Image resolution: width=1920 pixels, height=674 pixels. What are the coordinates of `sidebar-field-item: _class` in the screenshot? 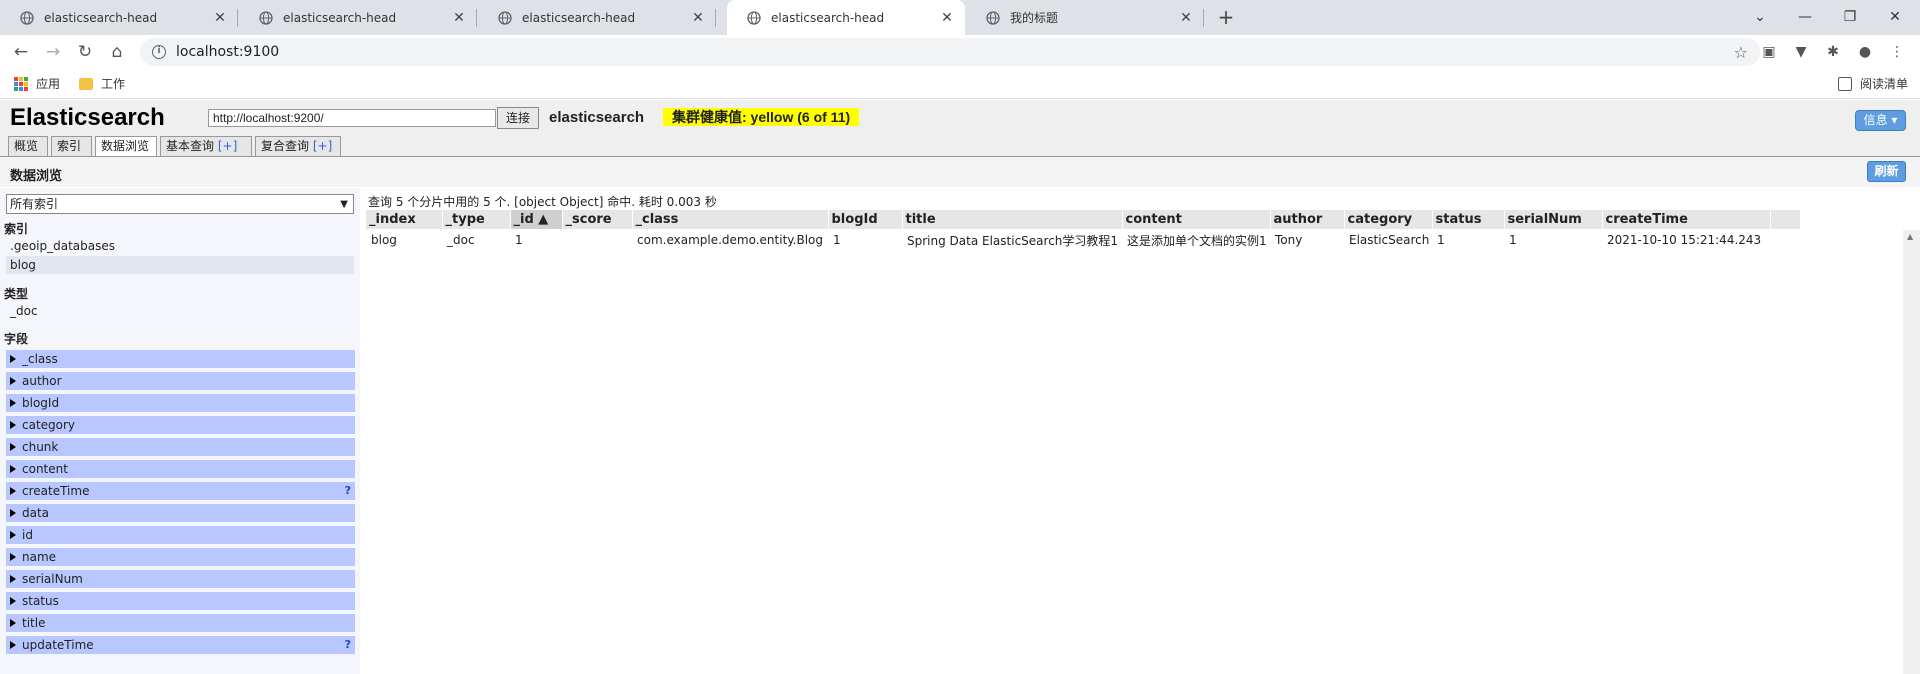 It's located at (180, 359).